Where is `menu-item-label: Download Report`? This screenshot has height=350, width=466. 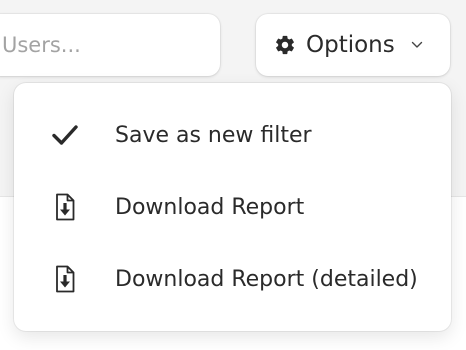
menu-item-label: Download Report is located at coordinates (210, 207).